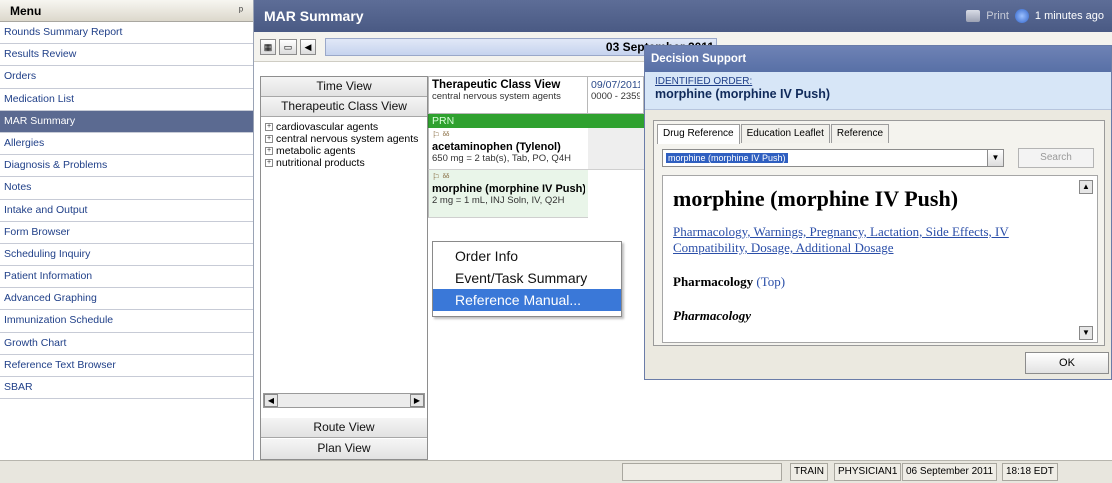 The width and height of the screenshot is (1112, 483). I want to click on menu-item: MAR Summary, so click(126, 121).